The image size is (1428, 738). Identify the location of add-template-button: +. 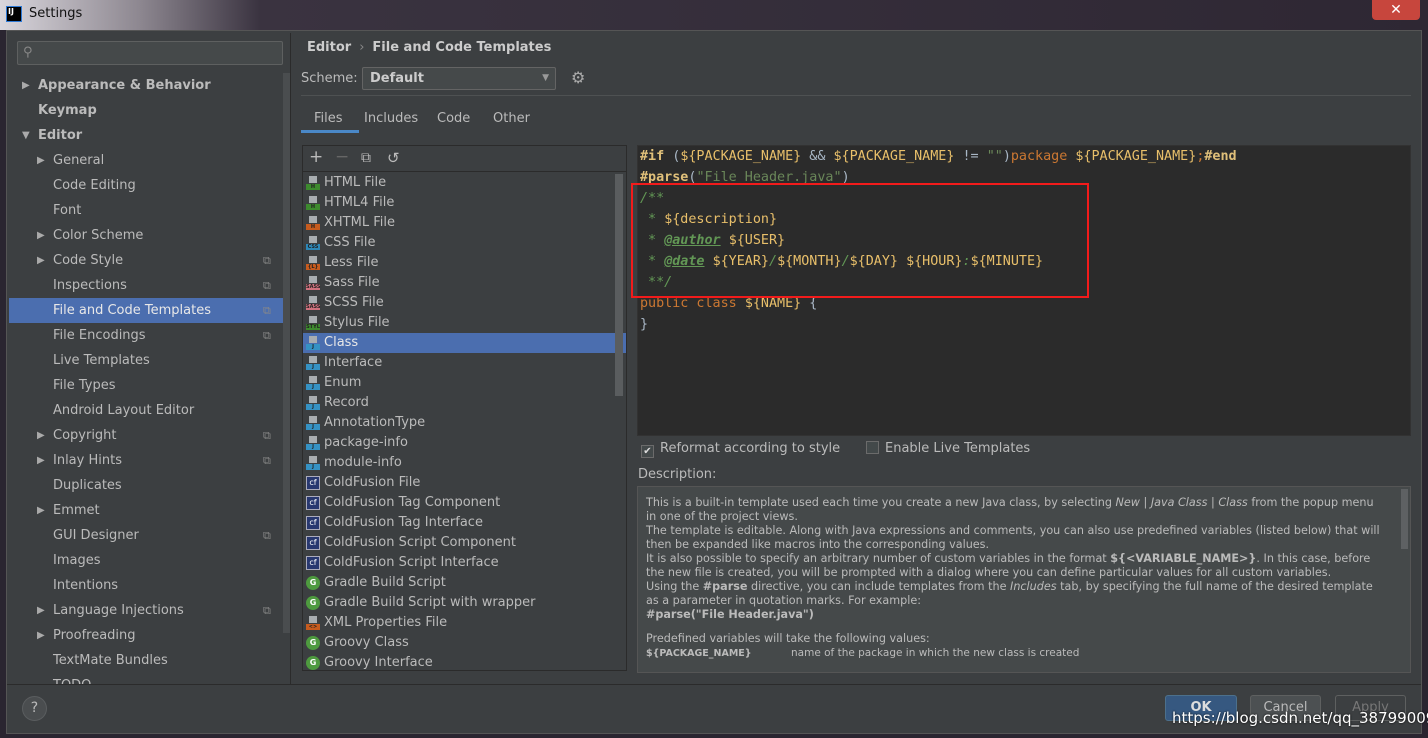
(316, 157).